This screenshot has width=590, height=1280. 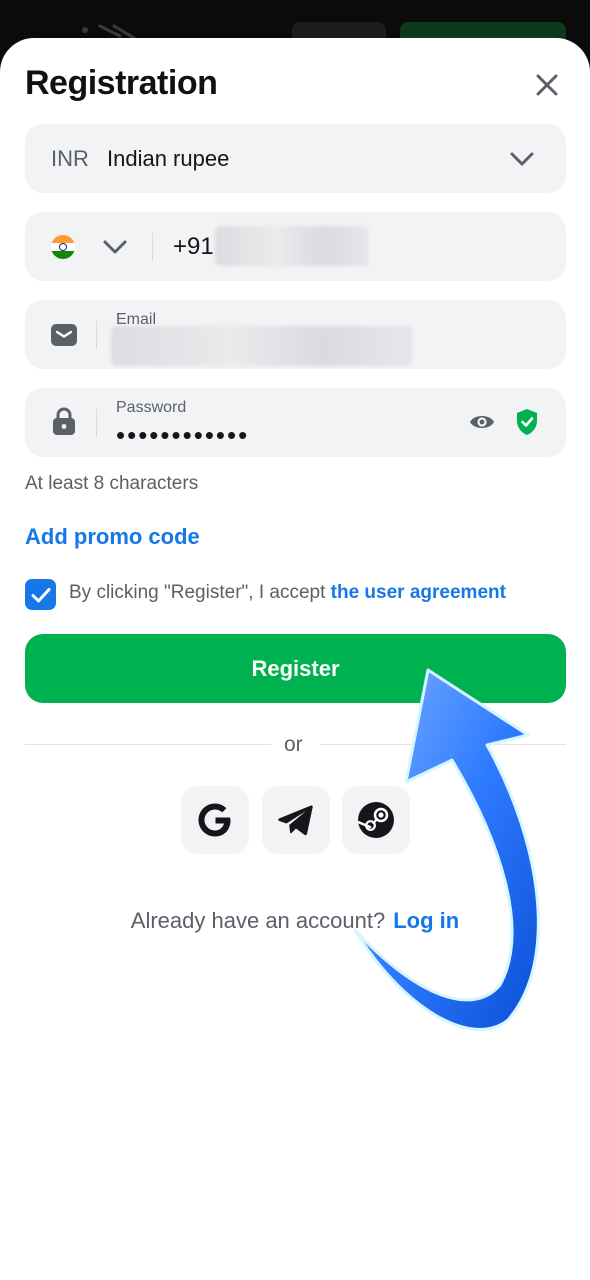 I want to click on country-chevron-down-icon, so click(x=115, y=247).